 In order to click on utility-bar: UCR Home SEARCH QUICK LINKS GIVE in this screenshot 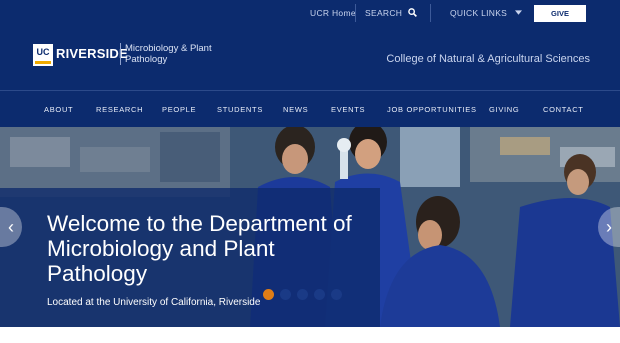, I will do `click(310, 13)`.